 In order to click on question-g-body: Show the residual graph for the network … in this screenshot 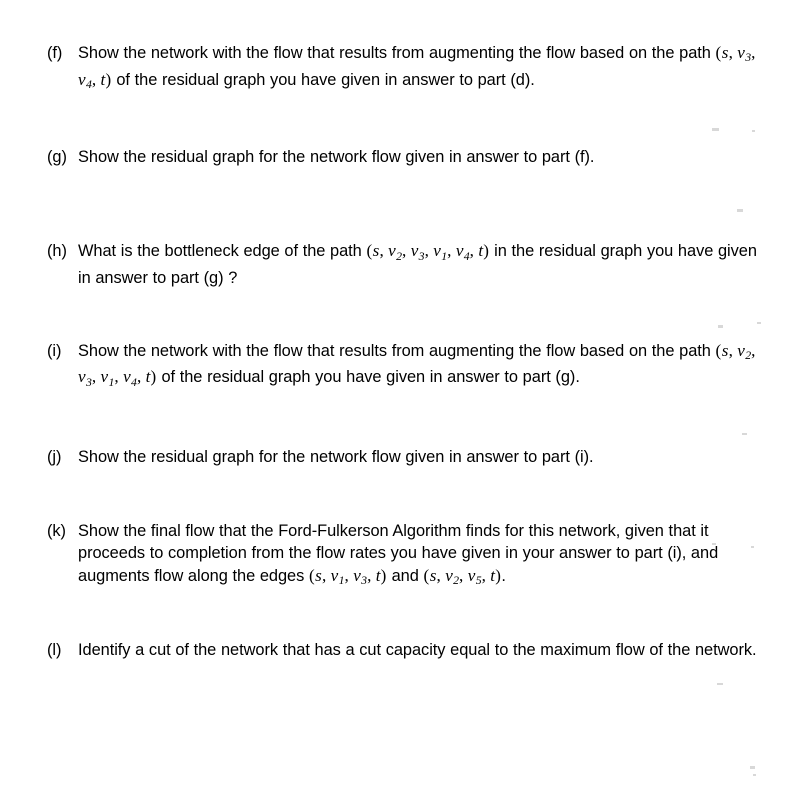, I will do `click(336, 157)`.